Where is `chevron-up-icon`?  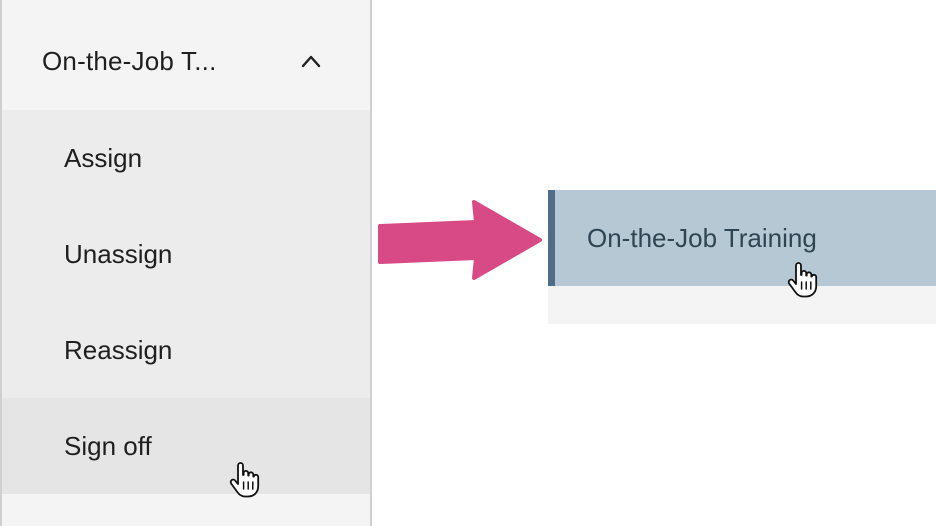
chevron-up-icon is located at coordinates (311, 61).